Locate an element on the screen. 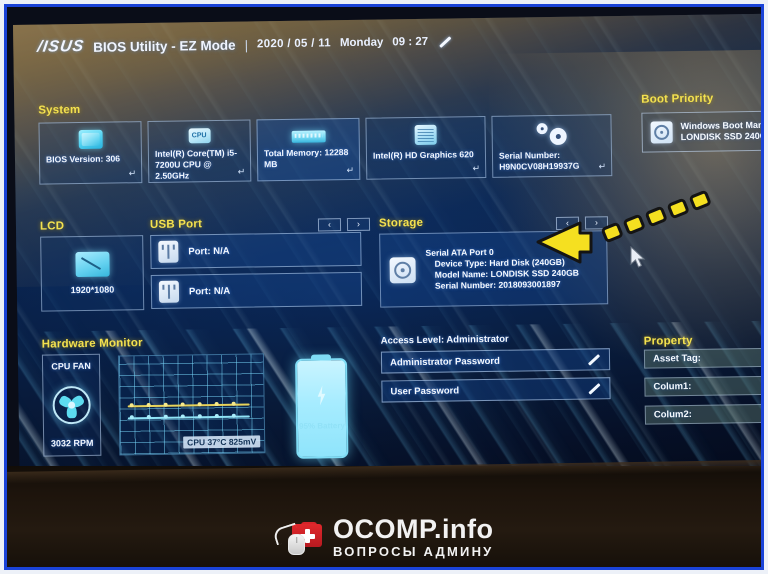  fan-hub is located at coordinates (72, 405).